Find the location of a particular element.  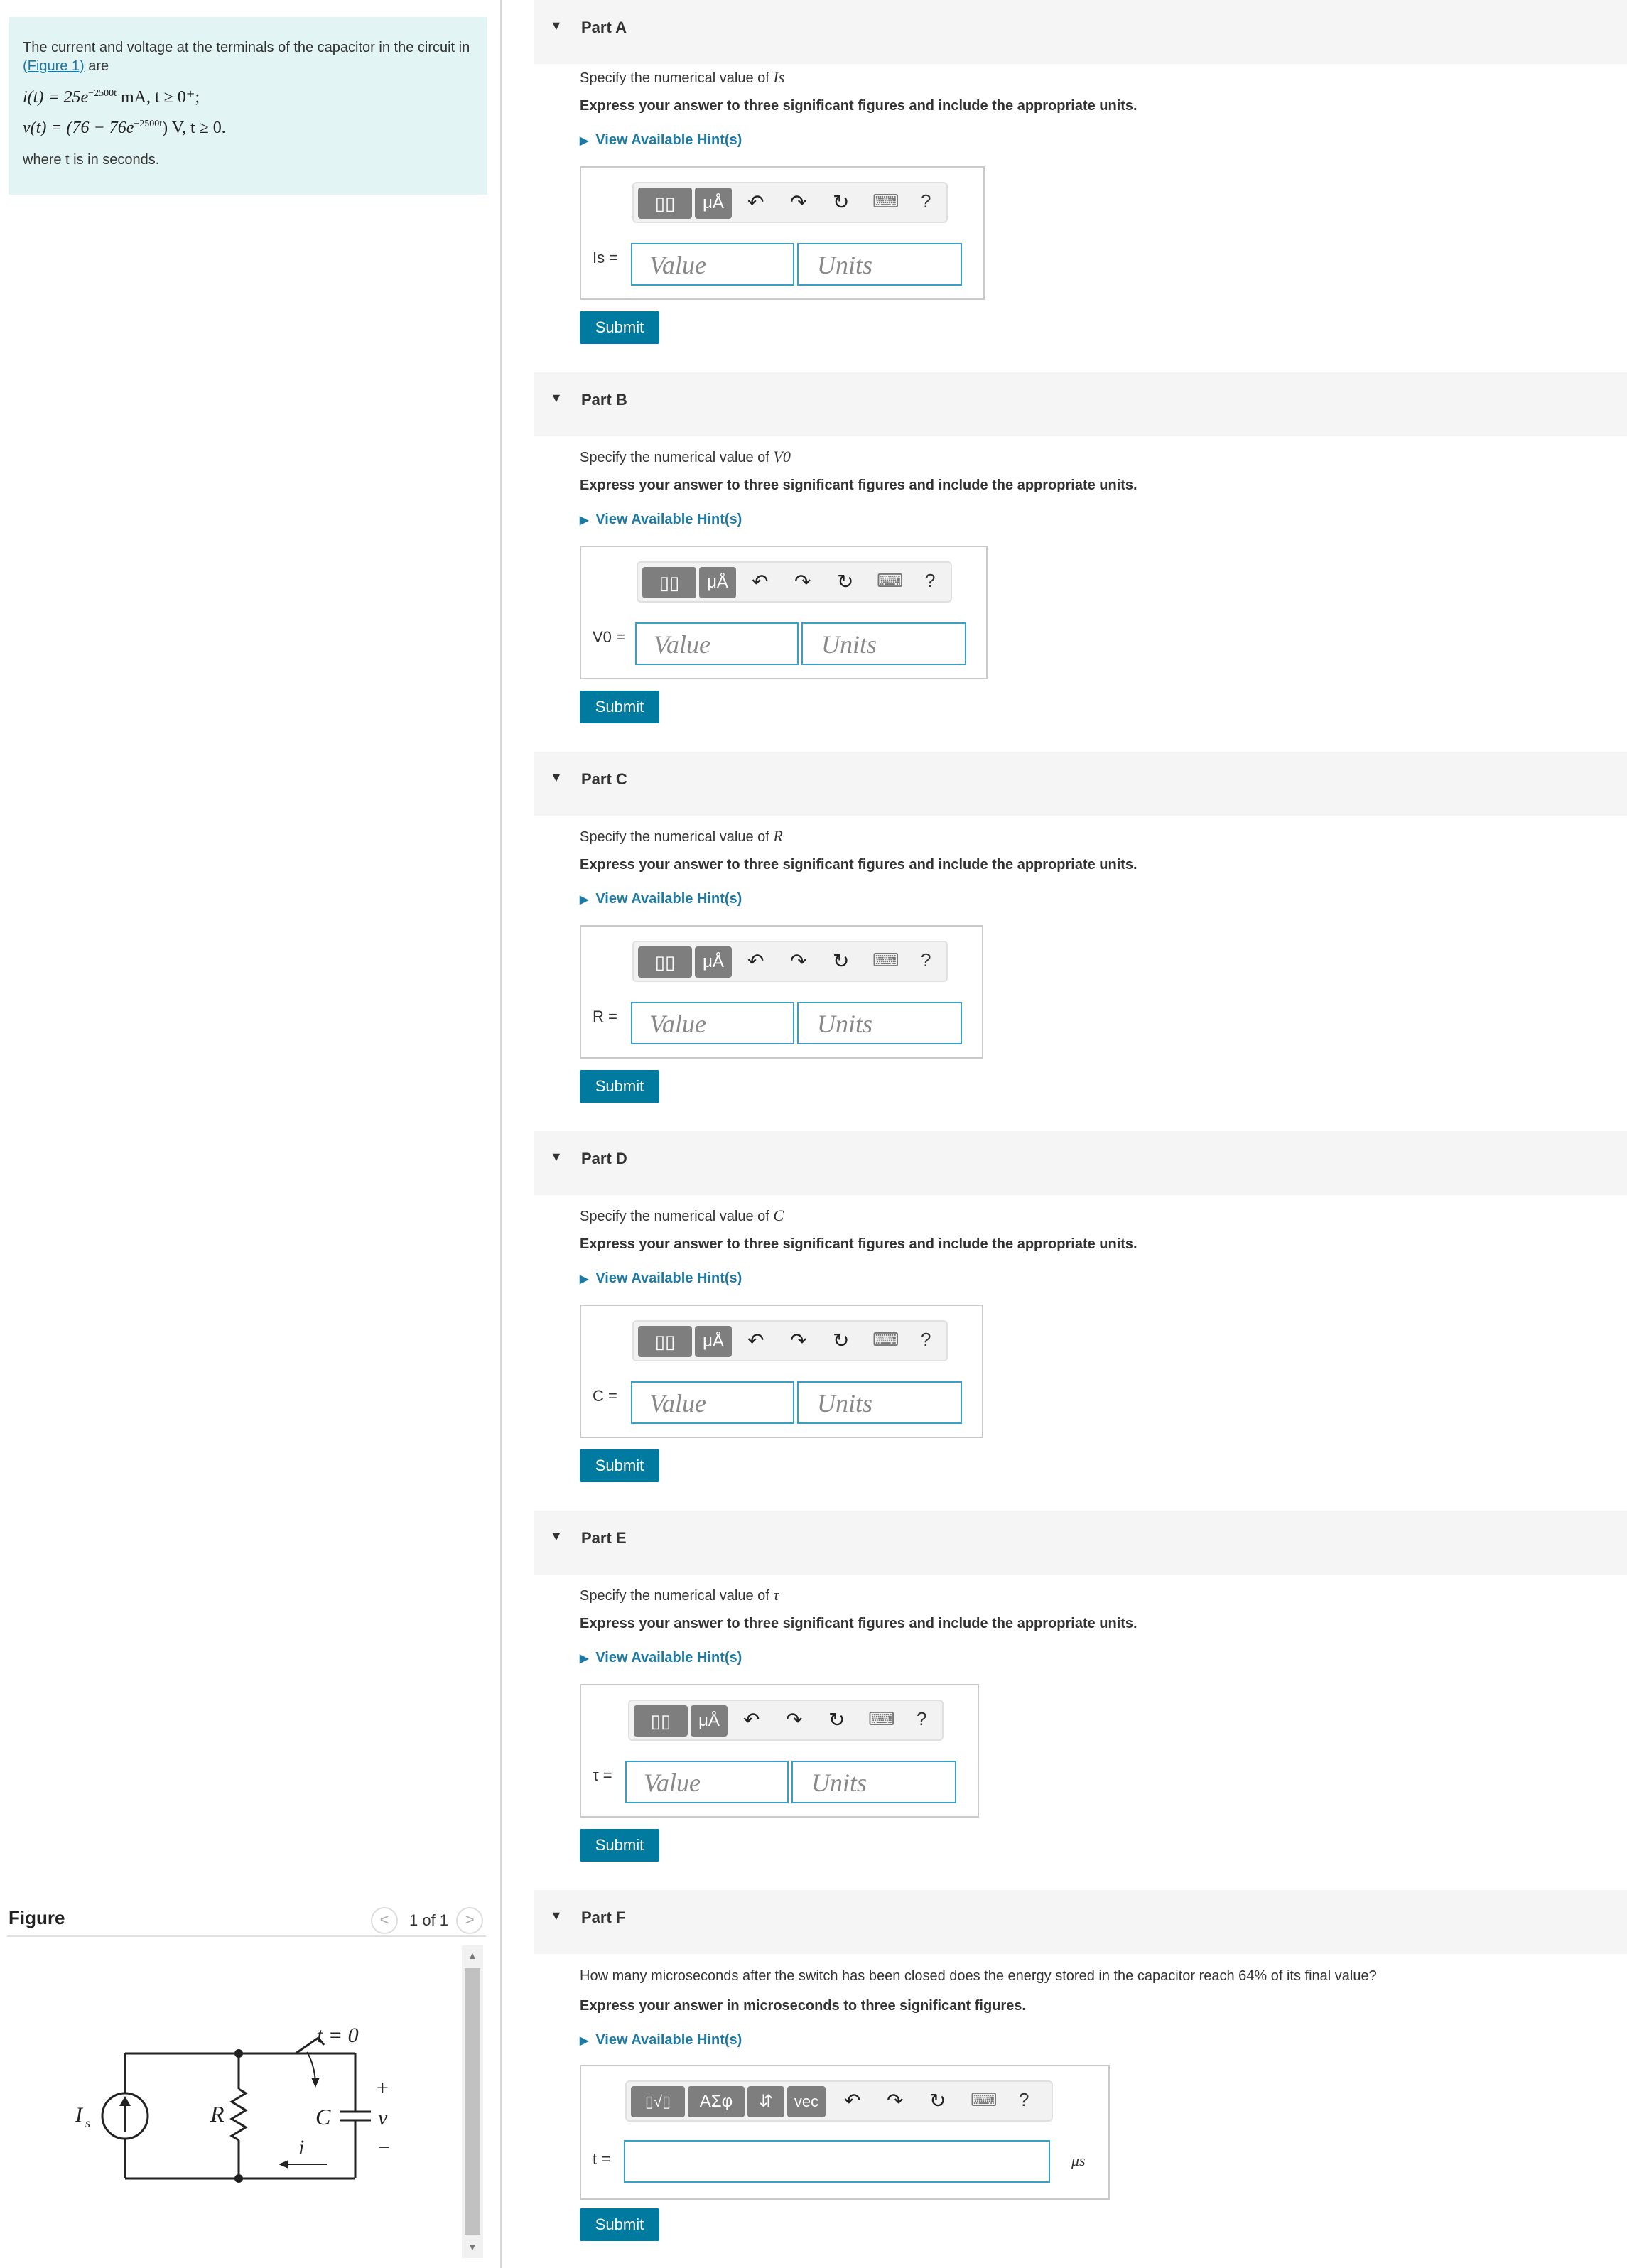

voltage-equation: v(t) = (76 − 76e−2500t) V, t ≥ 0. is located at coordinates (248, 128).